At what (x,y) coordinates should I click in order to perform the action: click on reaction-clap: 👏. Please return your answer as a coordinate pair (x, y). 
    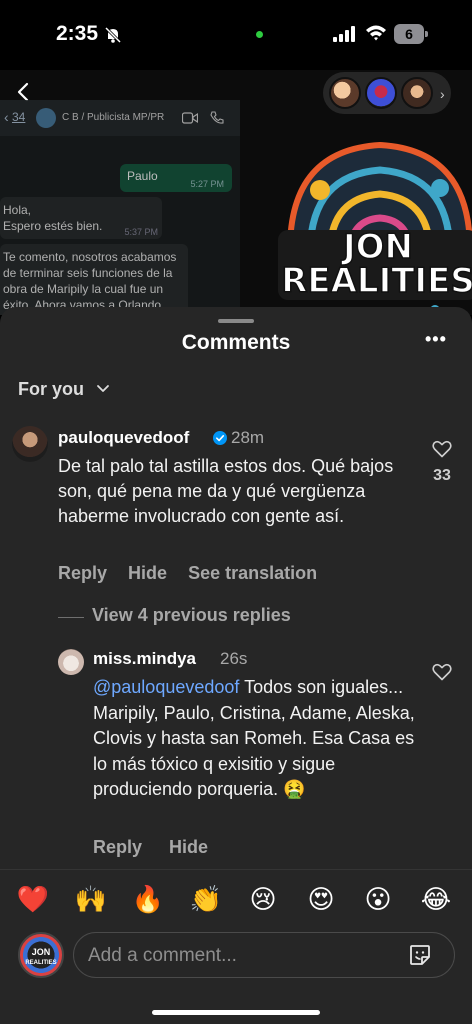
    Looking at the image, I should click on (206, 900).